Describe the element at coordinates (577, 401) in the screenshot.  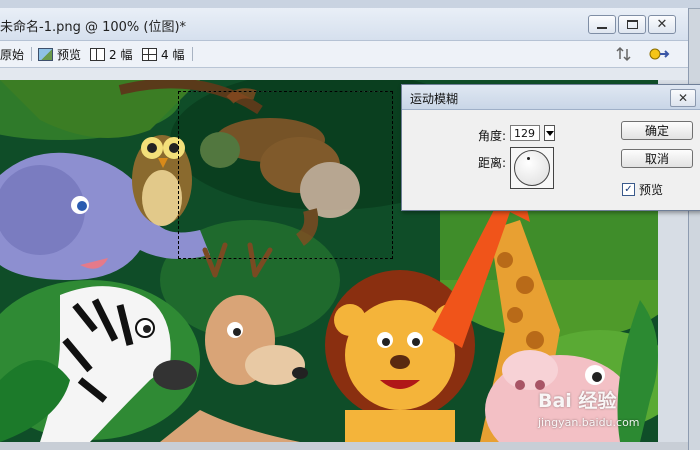
I see `watermark-logo: Bai 经验` at that location.